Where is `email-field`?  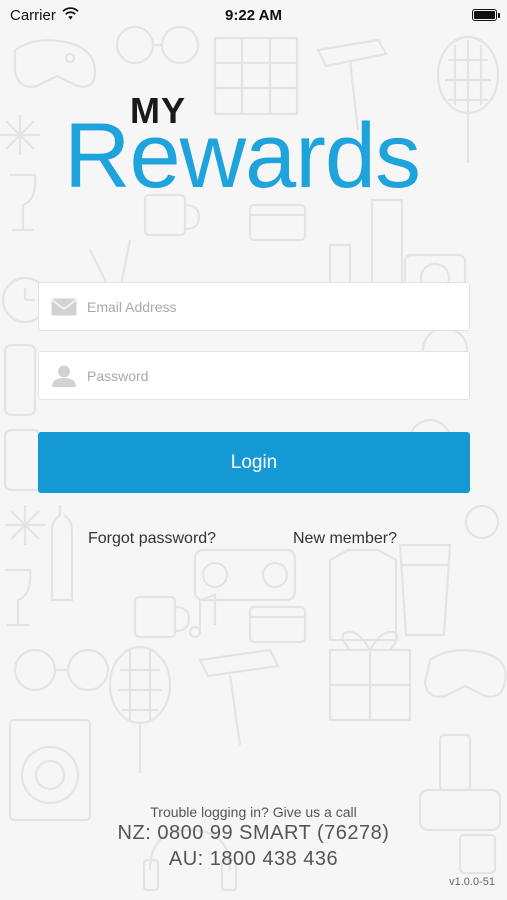
email-field is located at coordinates (254, 306).